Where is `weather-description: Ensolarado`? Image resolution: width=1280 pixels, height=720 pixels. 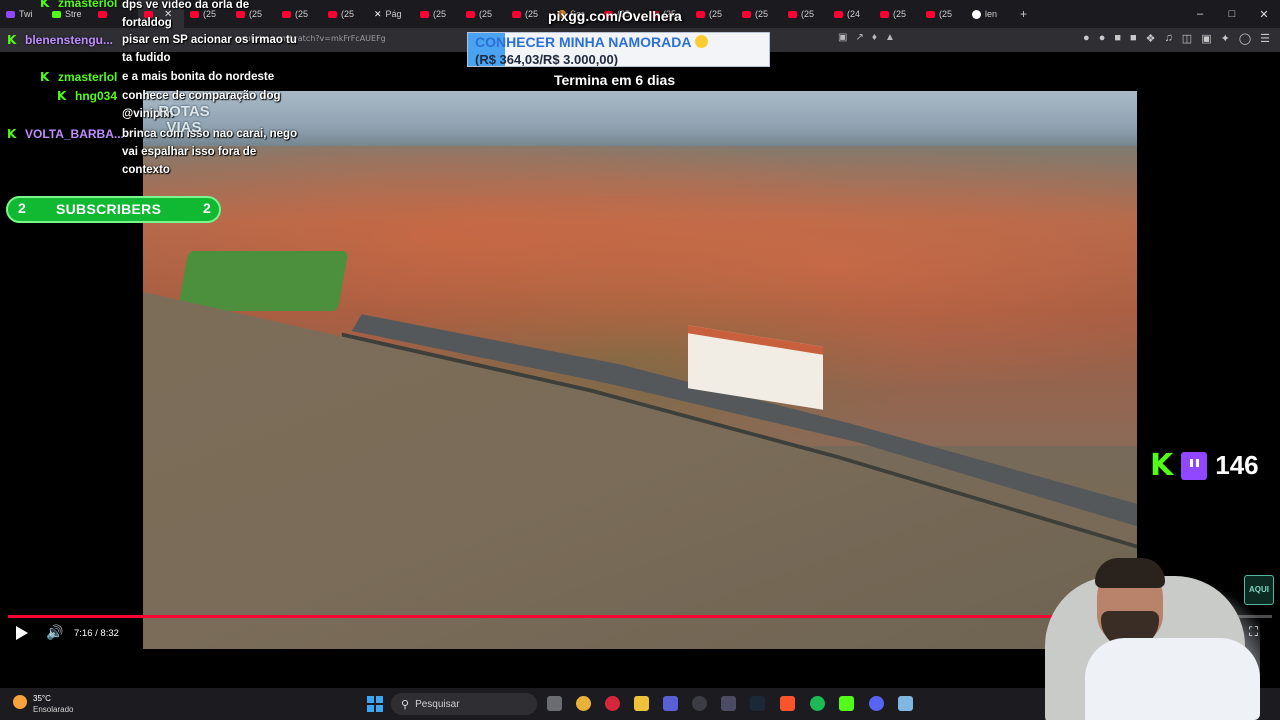 weather-description: Ensolarado is located at coordinates (53, 709).